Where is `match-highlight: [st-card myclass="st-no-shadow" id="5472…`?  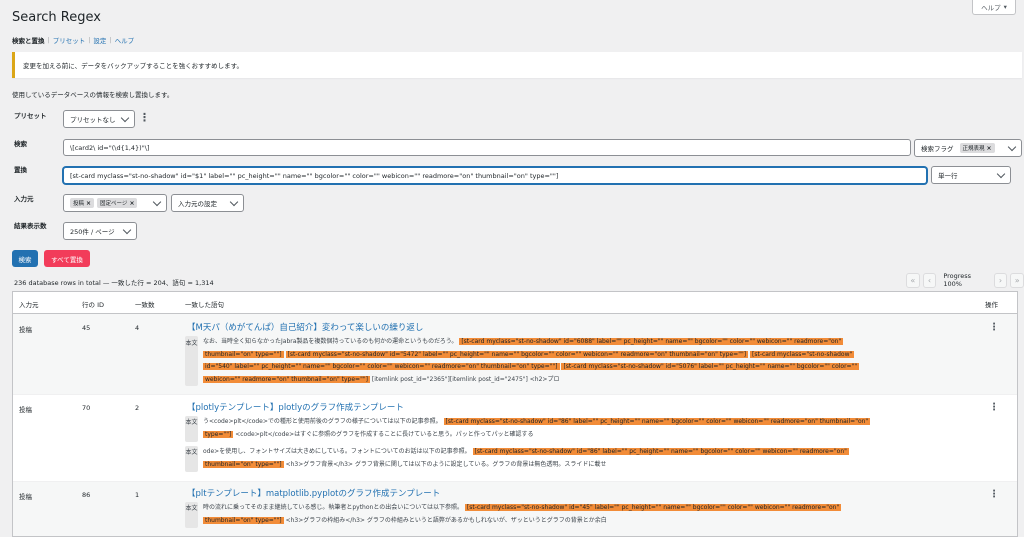
match-highlight: [st-card myclass="st-no-shadow" id="5472… is located at coordinates (517, 354).